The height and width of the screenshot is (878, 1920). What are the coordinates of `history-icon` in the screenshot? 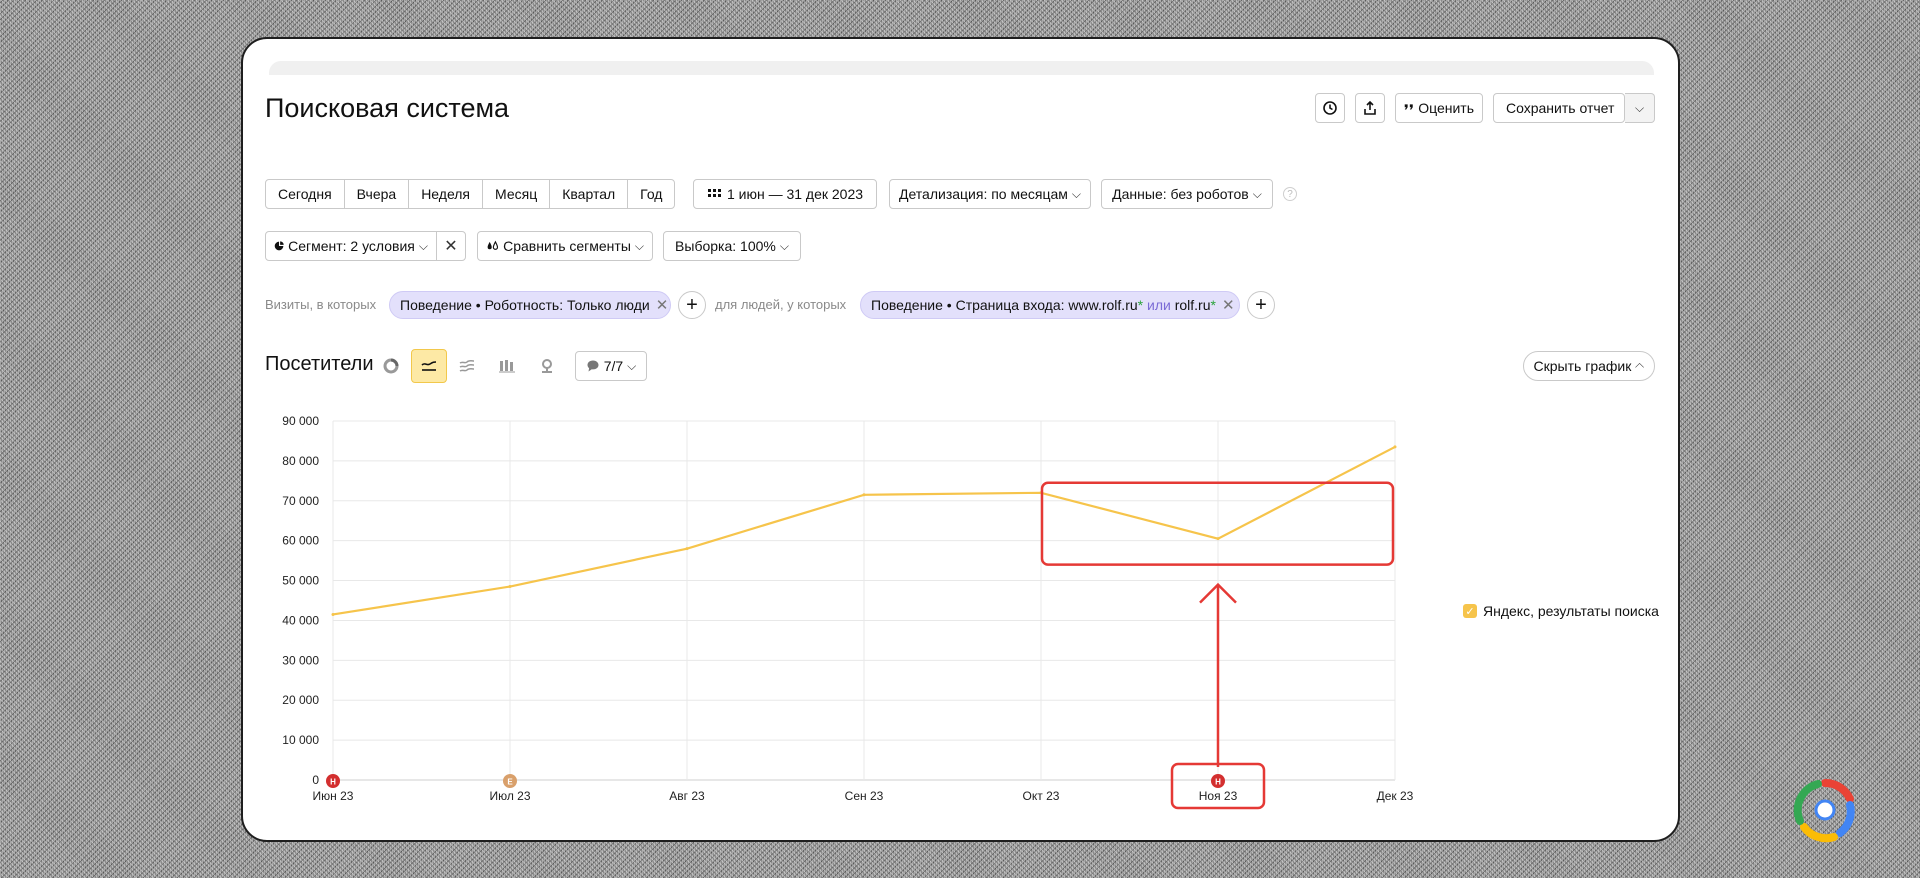 It's located at (1330, 108).